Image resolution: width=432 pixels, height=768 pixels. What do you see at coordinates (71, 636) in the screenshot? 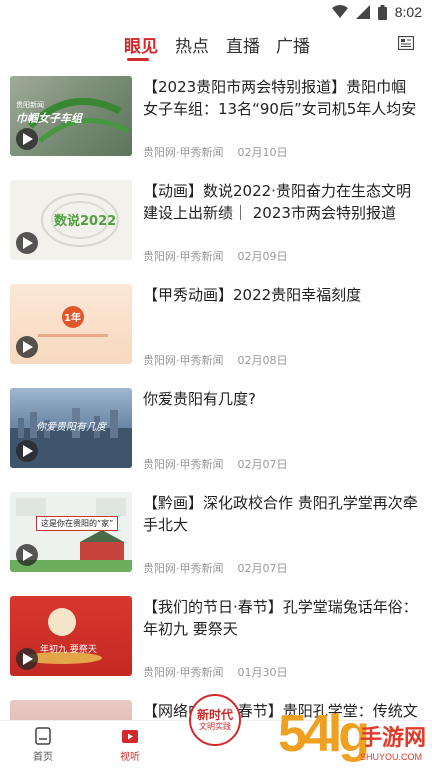
I see `video-thumbnail: 年初九 要祭天` at bounding box center [71, 636].